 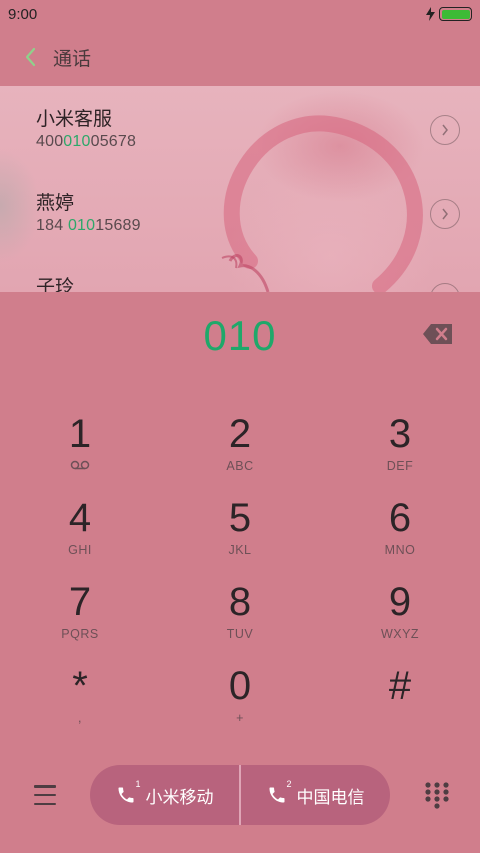 What do you see at coordinates (240, 550) in the screenshot?
I see `key-letters: JKL` at bounding box center [240, 550].